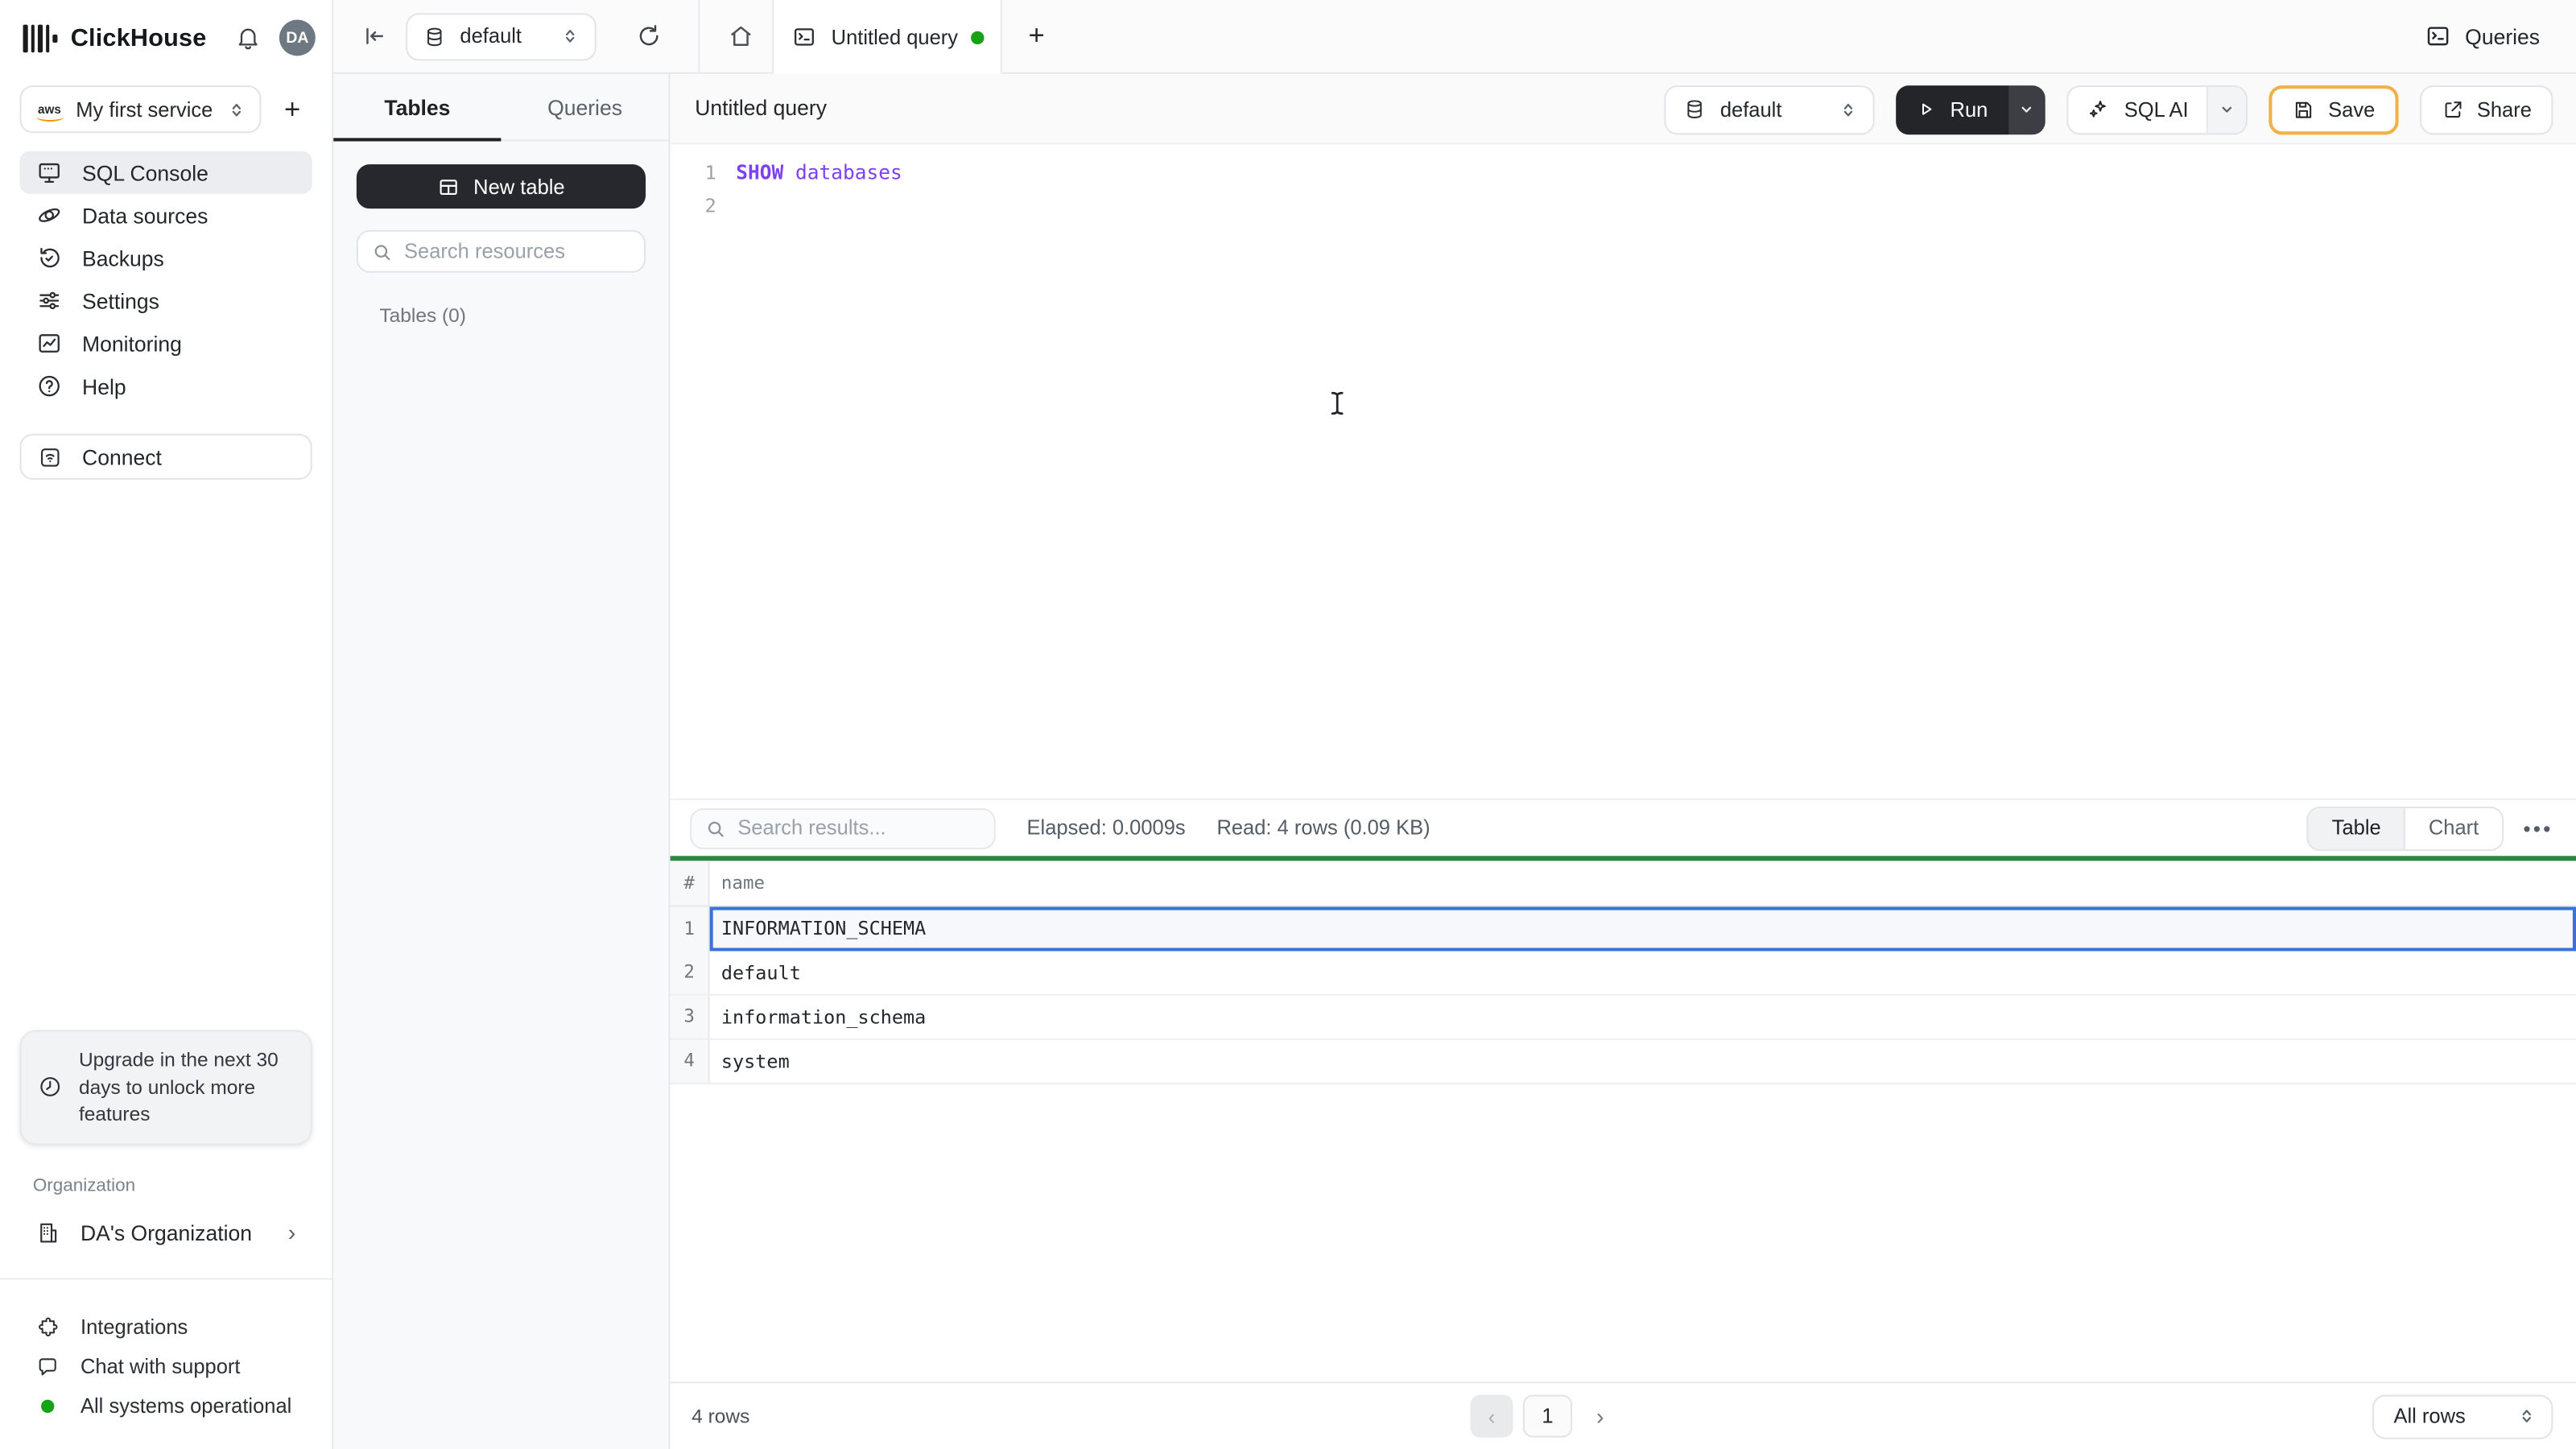 The image size is (2576, 1449). Describe the element at coordinates (165, 300) in the screenshot. I see `sidebar-item-settings: Settings` at that location.